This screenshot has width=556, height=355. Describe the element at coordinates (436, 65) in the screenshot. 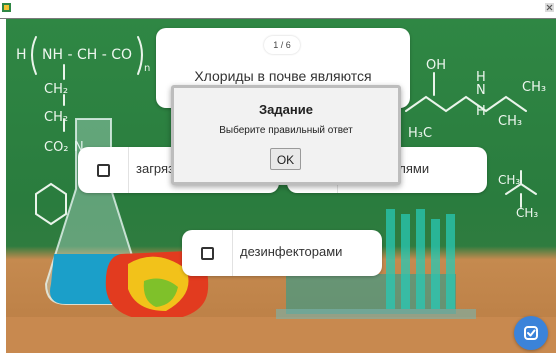

I see `formula-oh: OH` at that location.